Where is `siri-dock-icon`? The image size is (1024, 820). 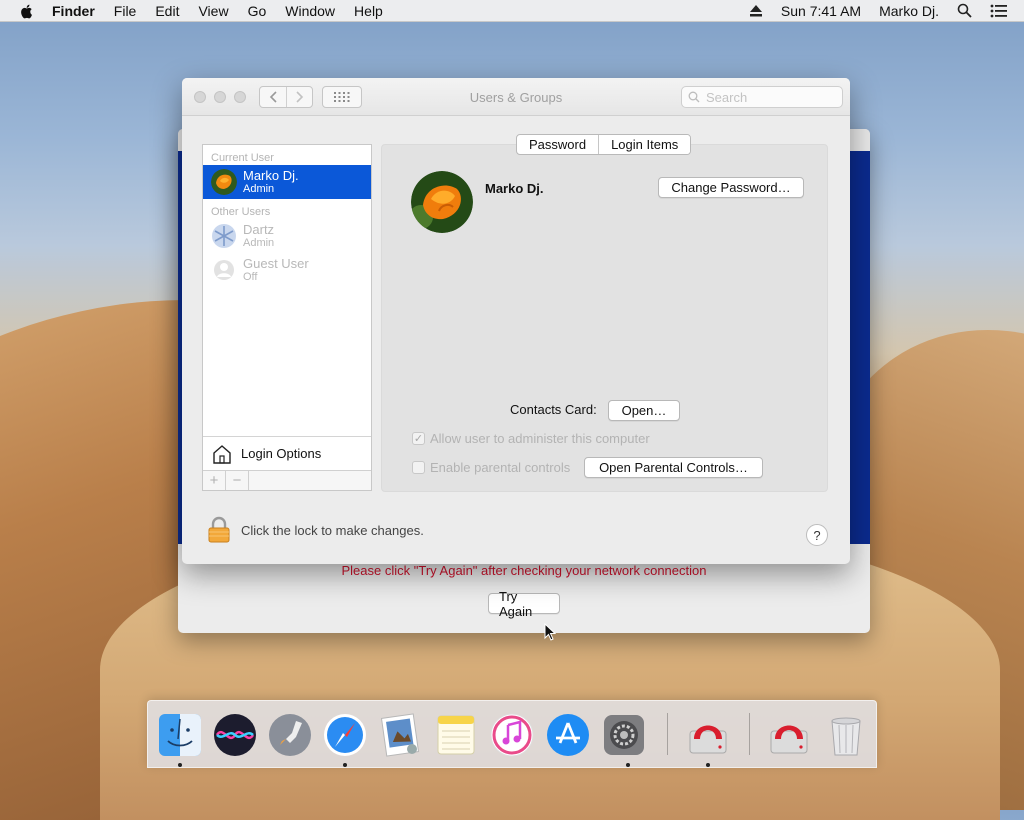
siri-dock-icon is located at coordinates (235, 735).